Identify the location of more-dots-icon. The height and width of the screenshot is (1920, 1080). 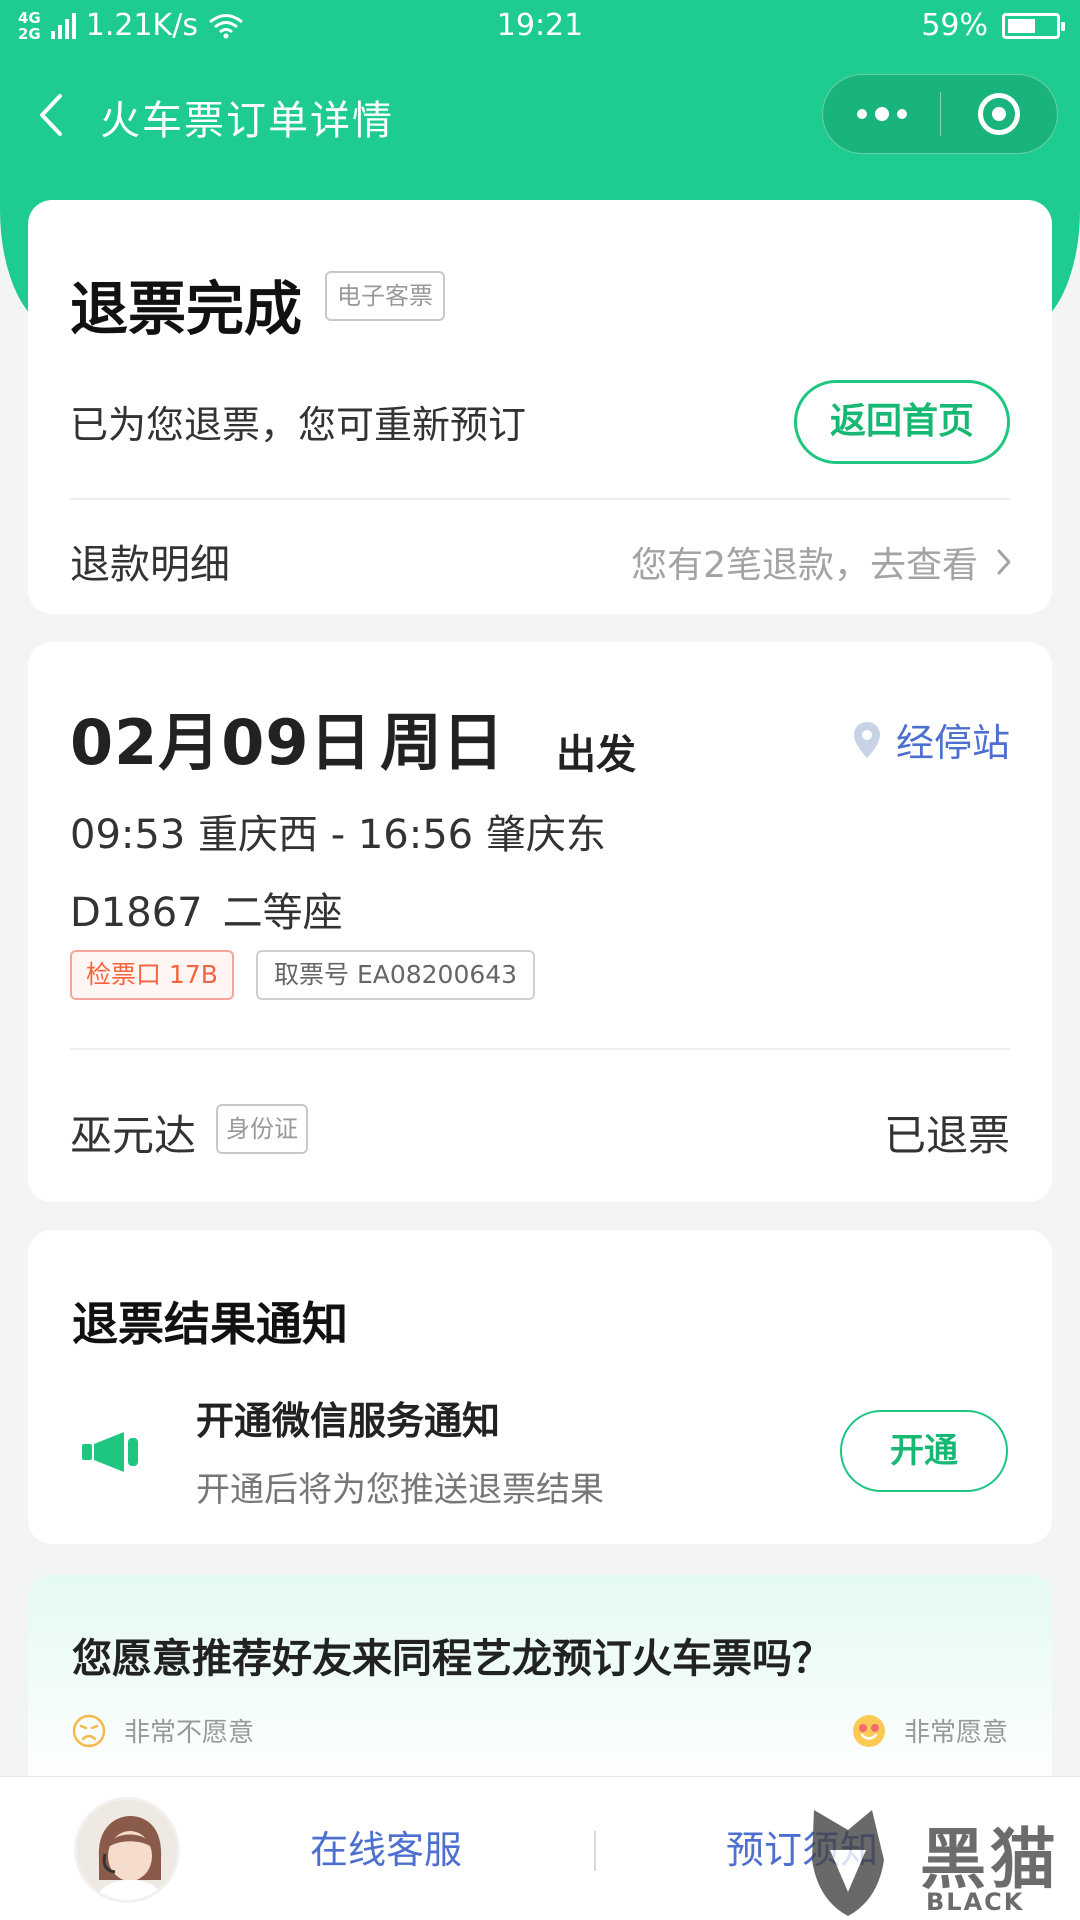
(881, 114).